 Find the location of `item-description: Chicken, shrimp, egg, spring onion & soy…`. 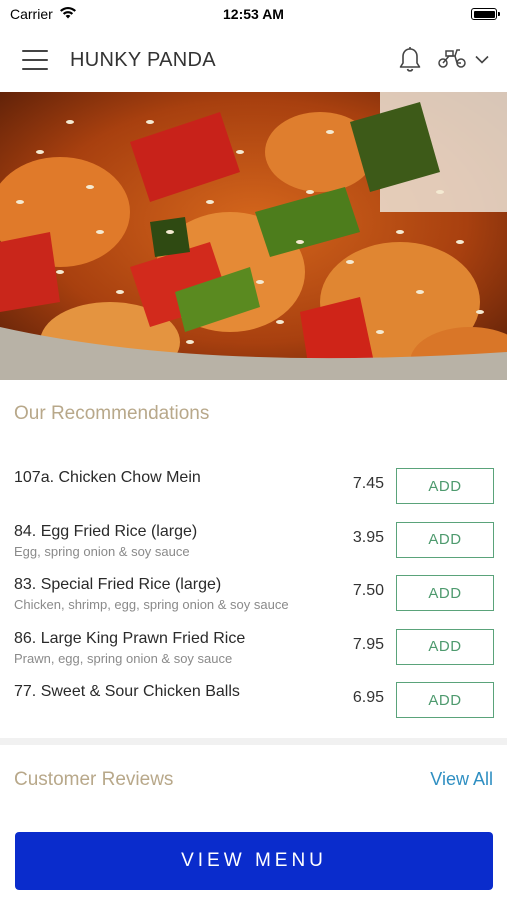

item-description: Chicken, shrimp, egg, spring onion & soy… is located at coordinates (151, 604).